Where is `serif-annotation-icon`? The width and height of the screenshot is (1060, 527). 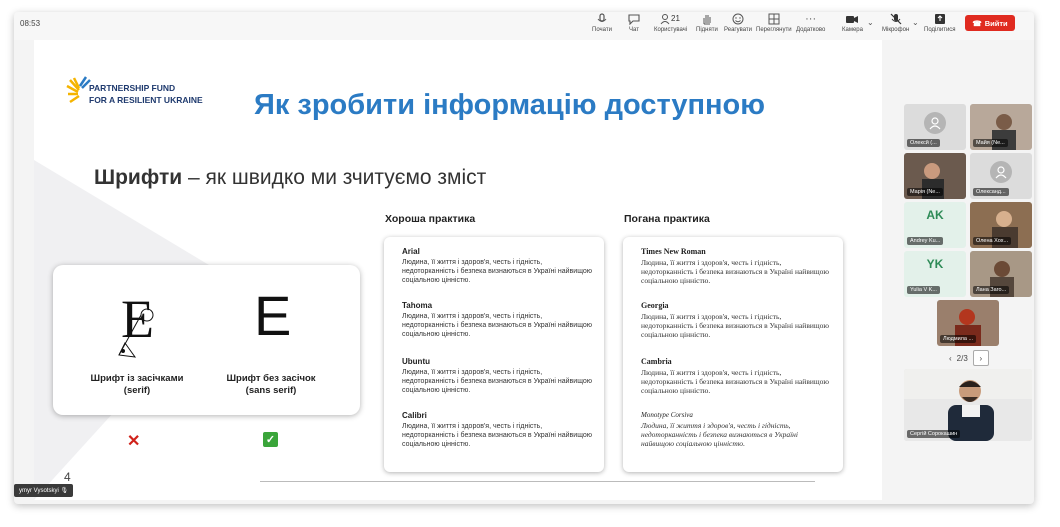 serif-annotation-icon is located at coordinates (136, 333).